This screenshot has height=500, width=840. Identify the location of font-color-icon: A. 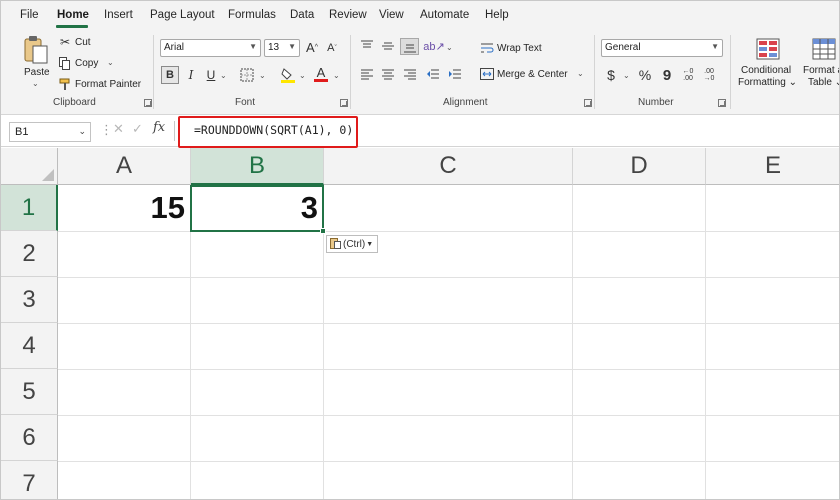
(321, 74).